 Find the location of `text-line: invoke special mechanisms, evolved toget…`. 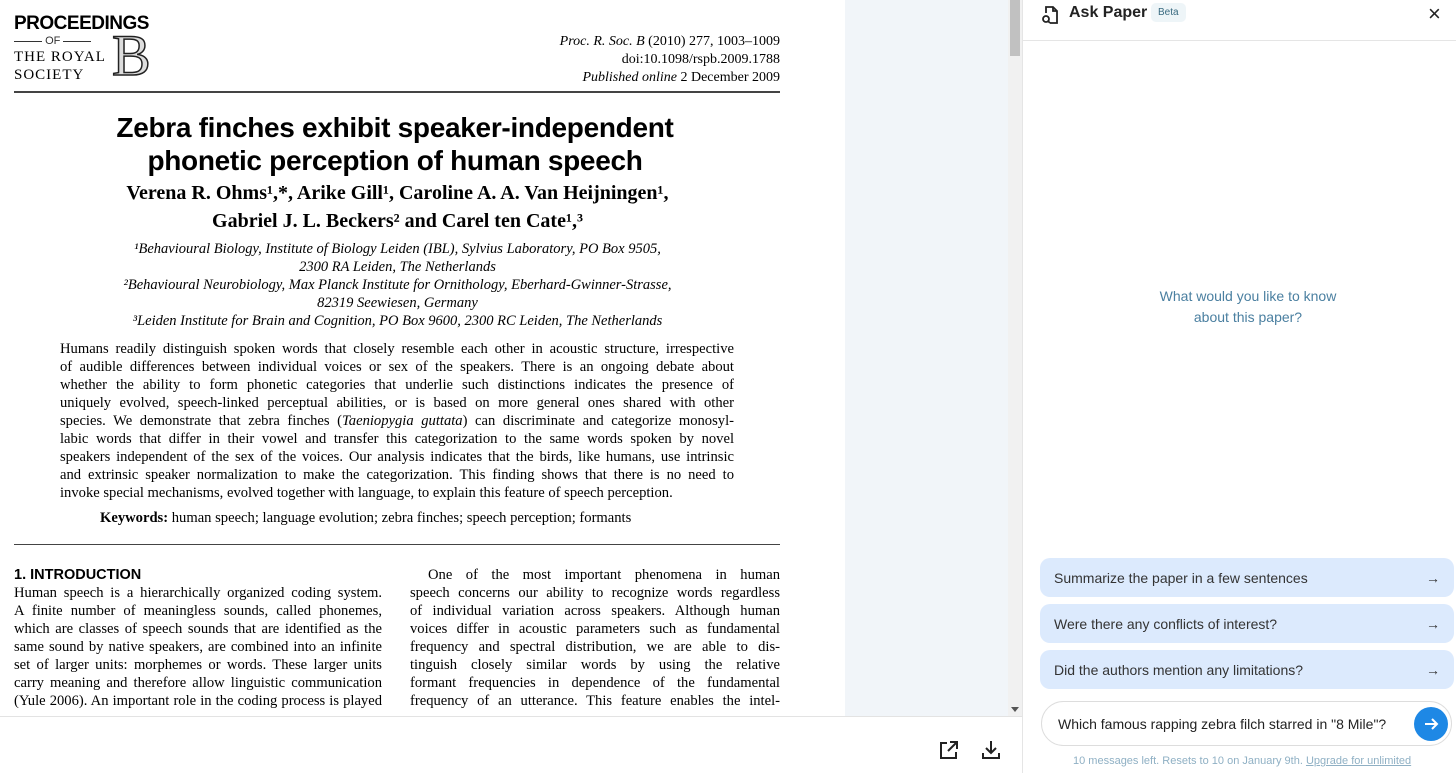

text-line: invoke special mechanisms, evolved toget… is located at coordinates (366, 493).